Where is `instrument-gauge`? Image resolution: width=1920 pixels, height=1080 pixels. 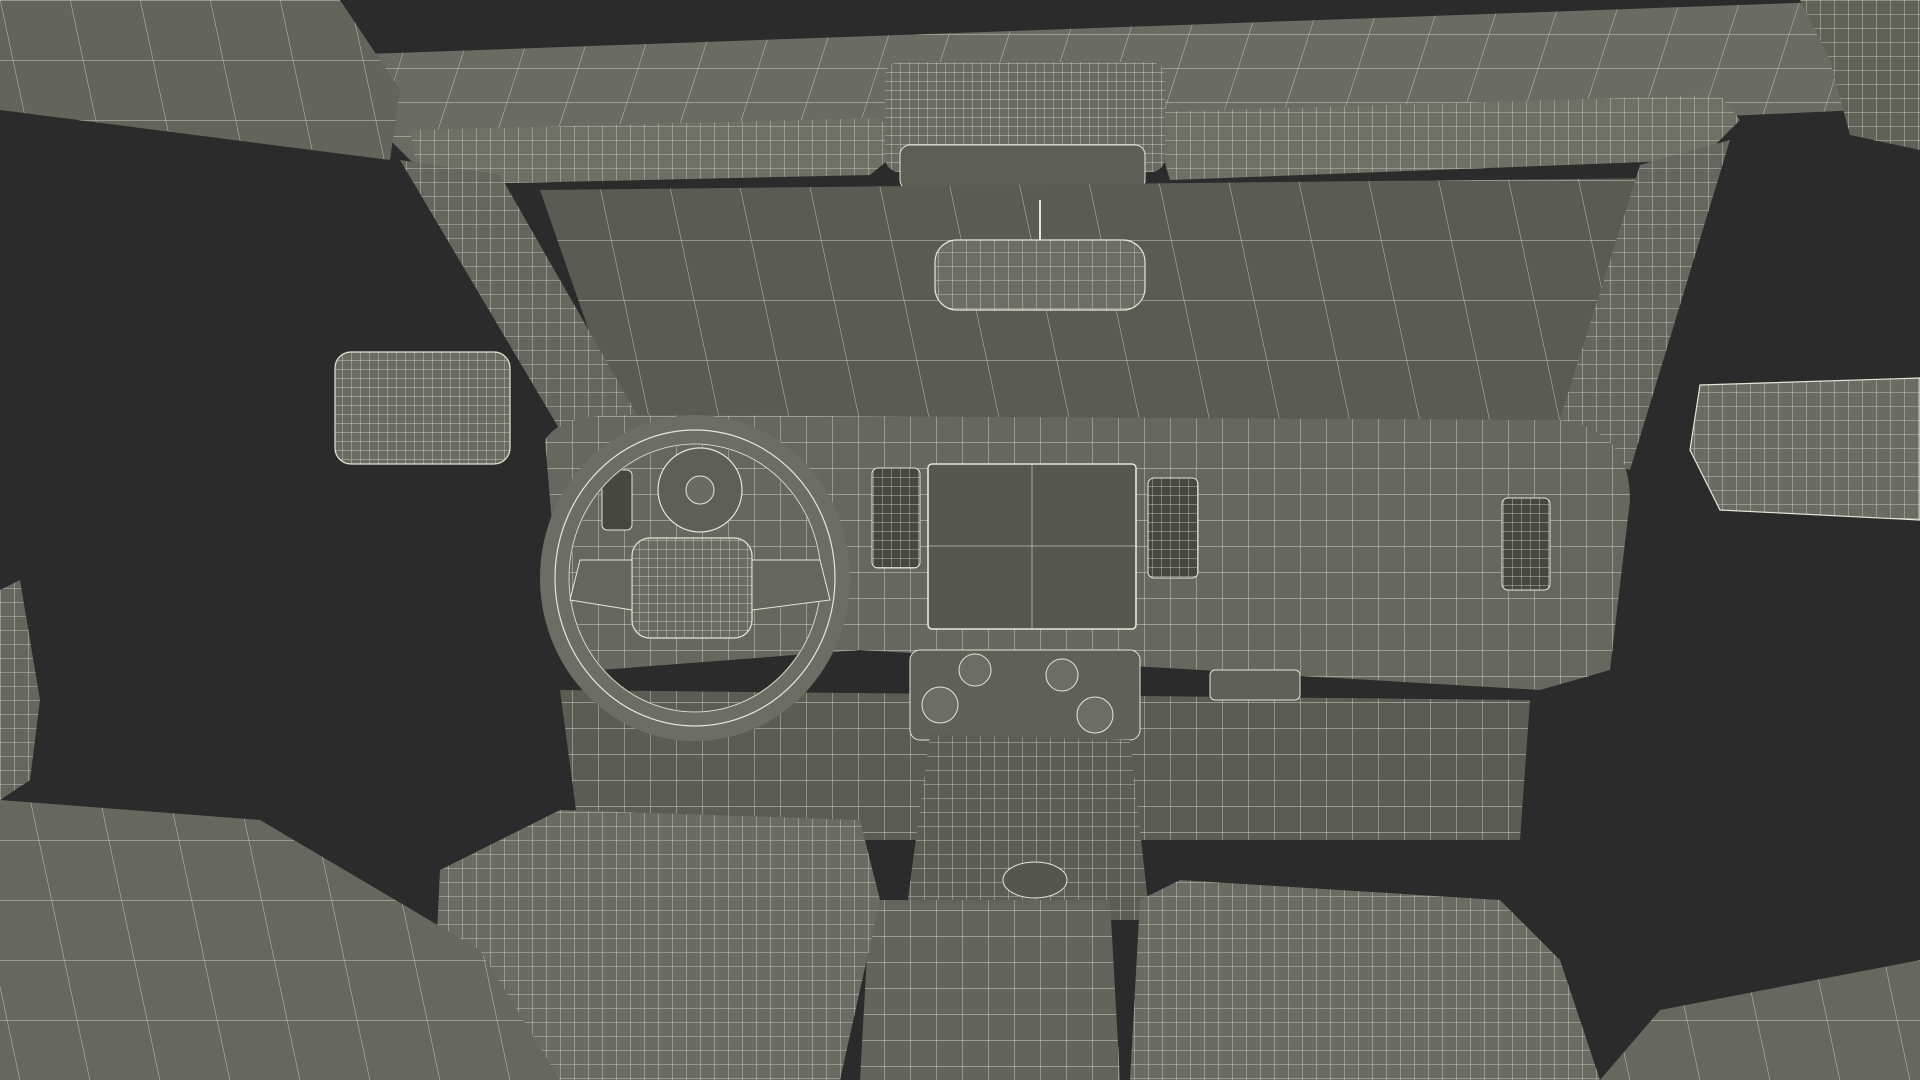 instrument-gauge is located at coordinates (700, 490).